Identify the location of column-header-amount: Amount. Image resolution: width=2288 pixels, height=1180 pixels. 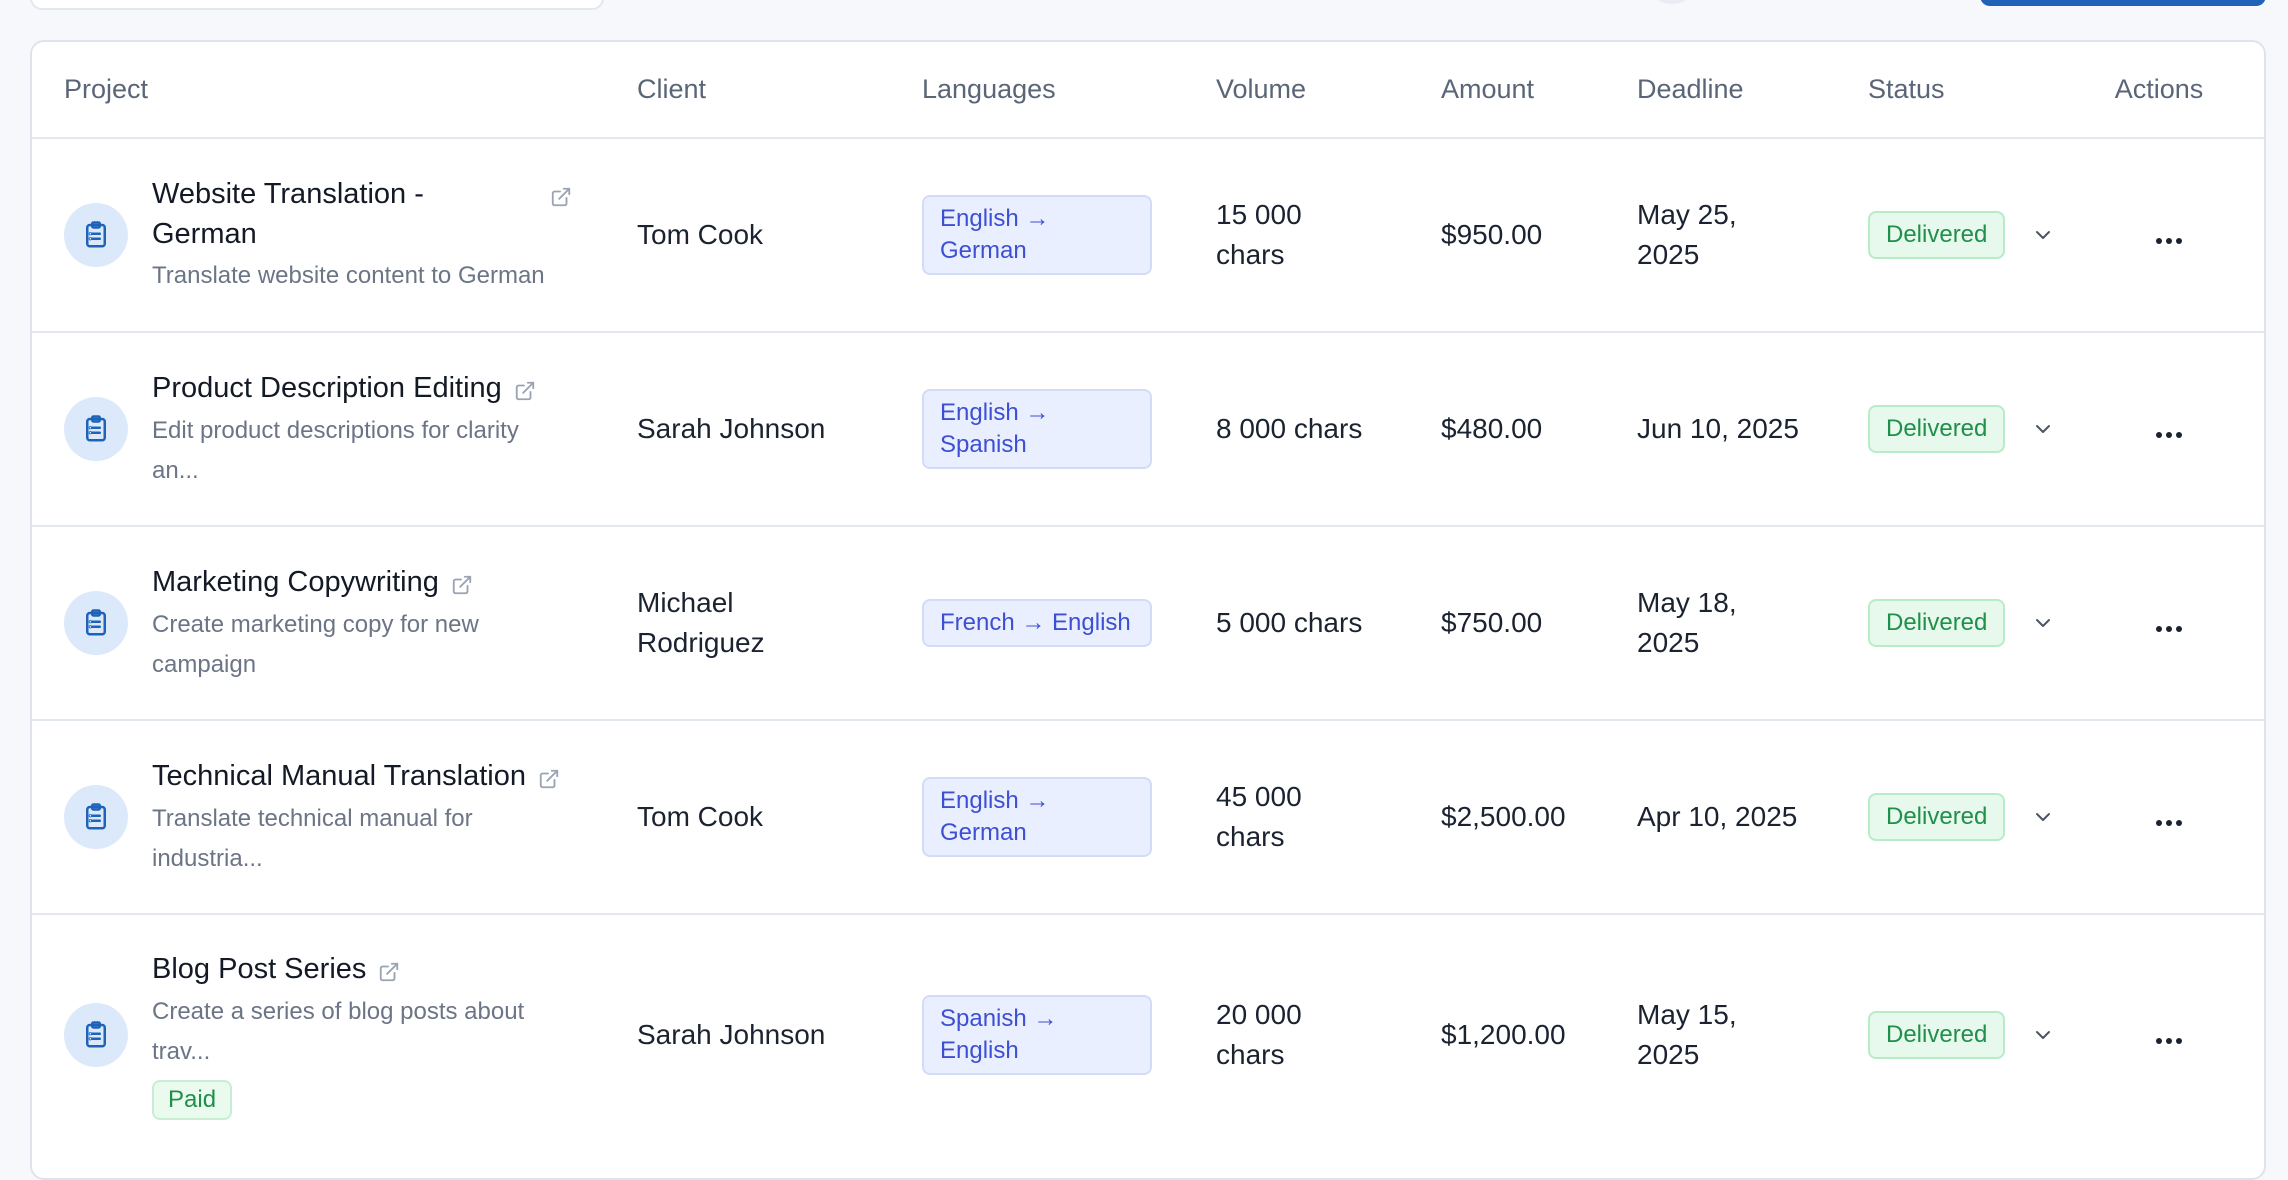
(1539, 90).